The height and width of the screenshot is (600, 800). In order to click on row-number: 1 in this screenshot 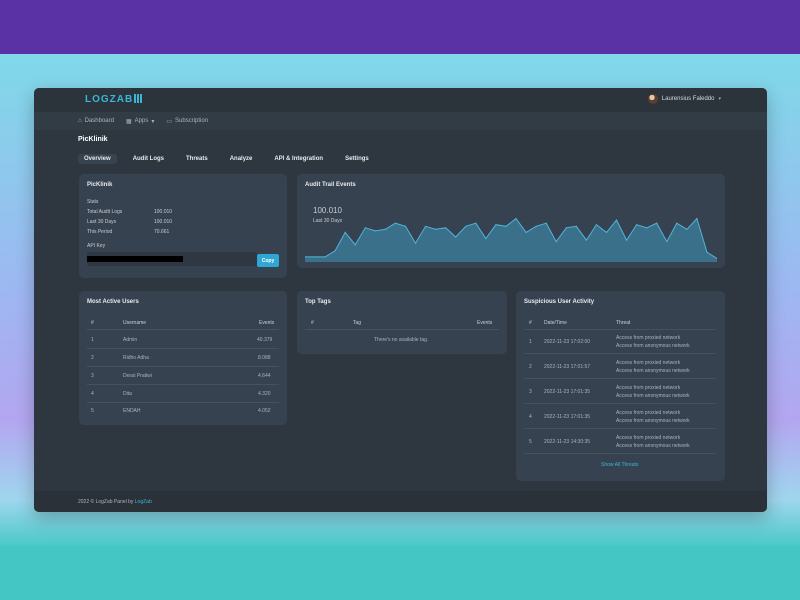, I will do `click(530, 342)`.